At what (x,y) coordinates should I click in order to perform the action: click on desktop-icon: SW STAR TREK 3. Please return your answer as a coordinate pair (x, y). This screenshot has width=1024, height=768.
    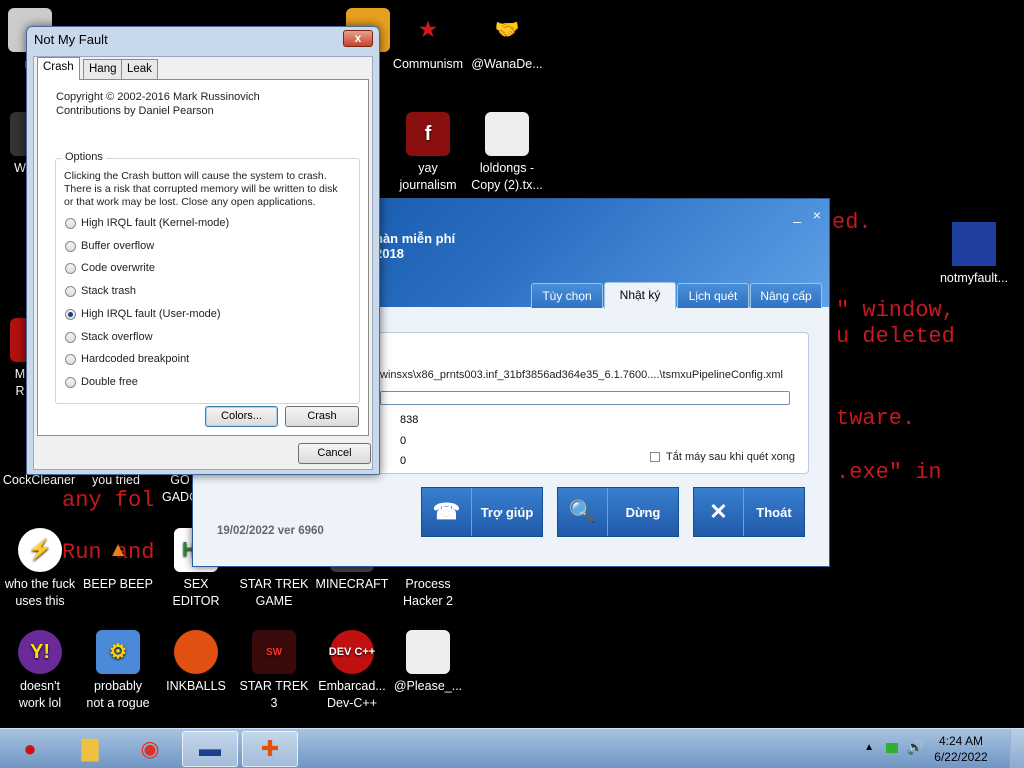
    Looking at the image, I should click on (274, 671).